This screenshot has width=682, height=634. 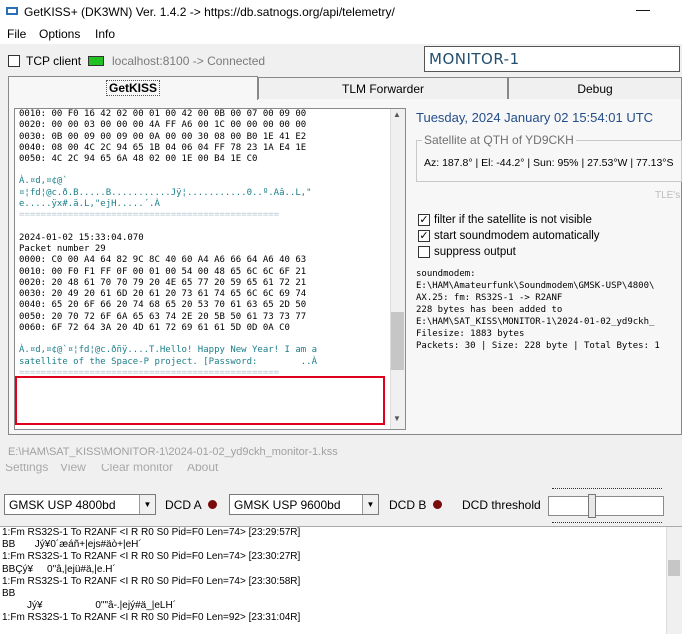 What do you see at coordinates (200, 400) in the screenshot?
I see `highlight-box` at bounding box center [200, 400].